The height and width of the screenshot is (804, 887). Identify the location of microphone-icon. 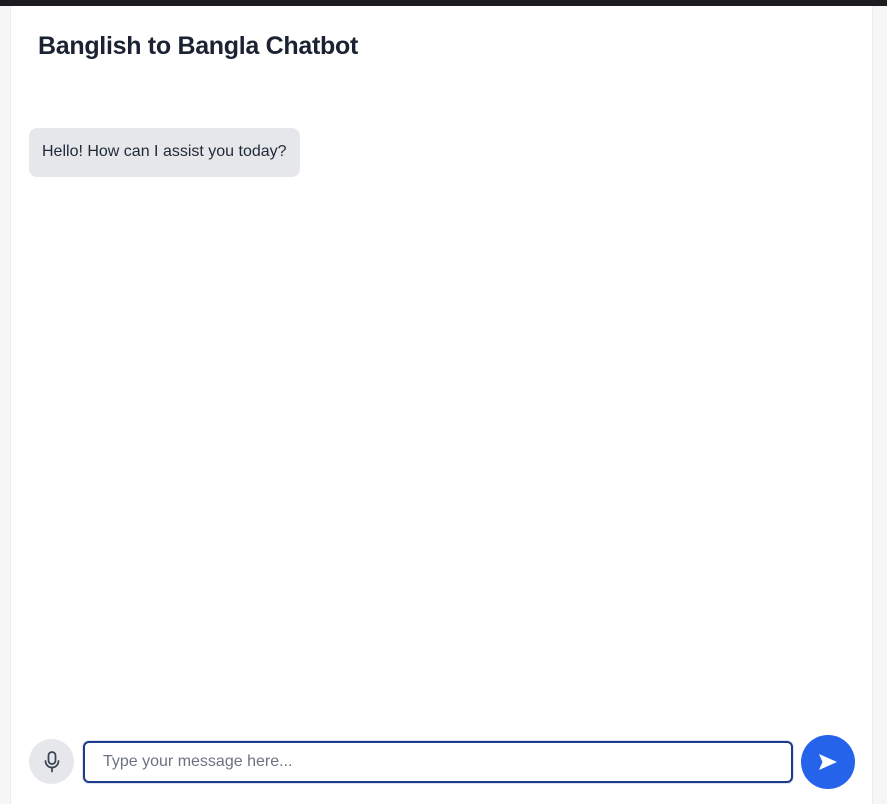
(51, 761).